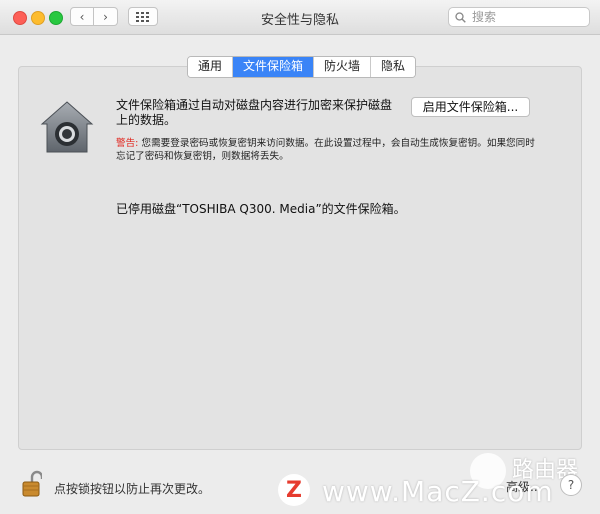  What do you see at coordinates (127, 143) in the screenshot?
I see `warning-label: 警告:` at bounding box center [127, 143].